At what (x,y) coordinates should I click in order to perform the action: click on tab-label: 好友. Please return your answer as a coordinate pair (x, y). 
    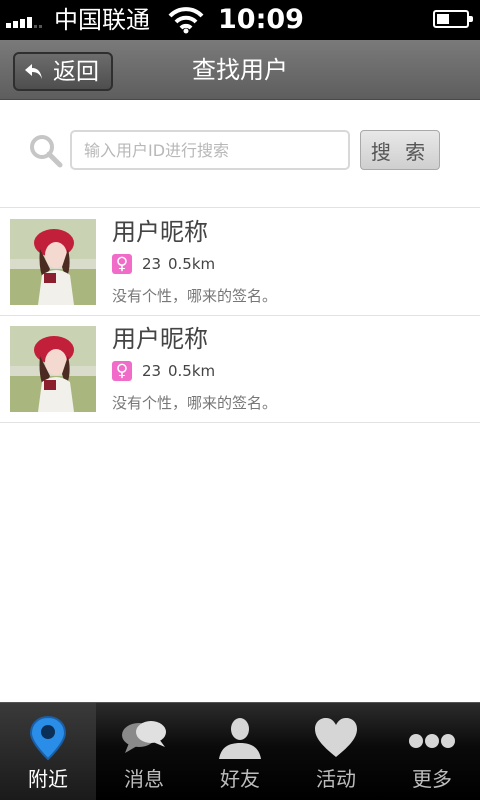
    Looking at the image, I should click on (240, 779).